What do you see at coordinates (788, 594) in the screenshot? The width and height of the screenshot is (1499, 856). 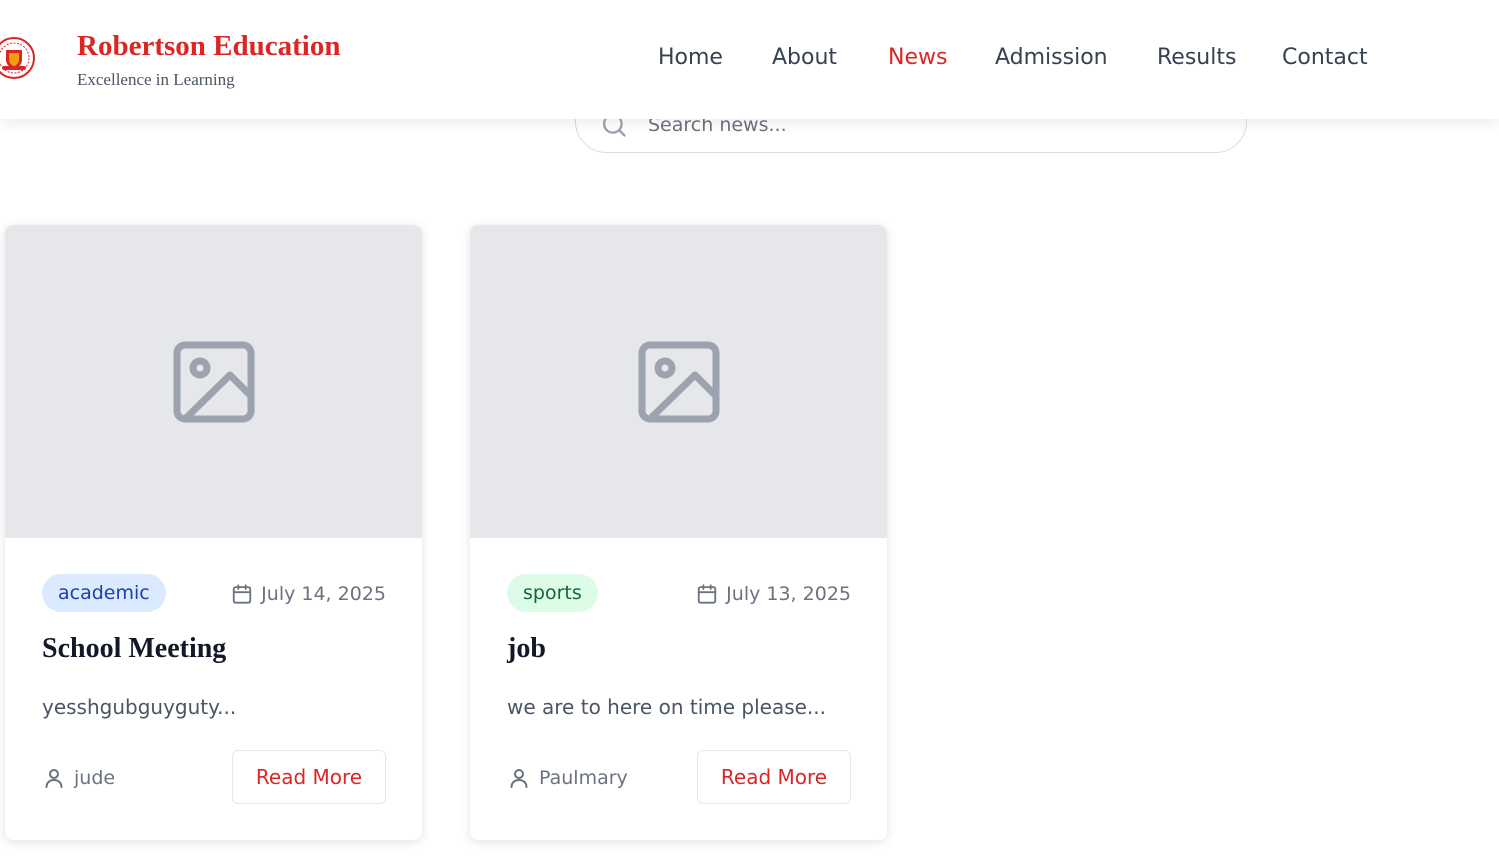 I see `news-date-text: July 13, 2025` at bounding box center [788, 594].